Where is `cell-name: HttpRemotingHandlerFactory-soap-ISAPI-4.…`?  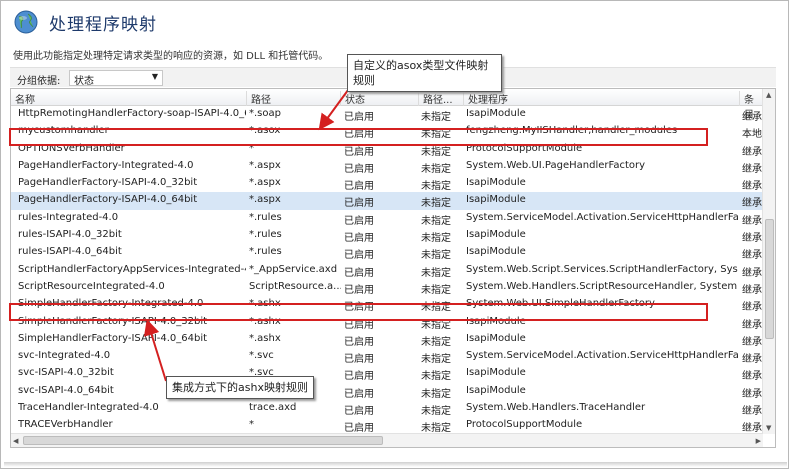
cell-name: HttpRemotingHandlerFactory-soap-ISAPI-4.… is located at coordinates (132, 113).